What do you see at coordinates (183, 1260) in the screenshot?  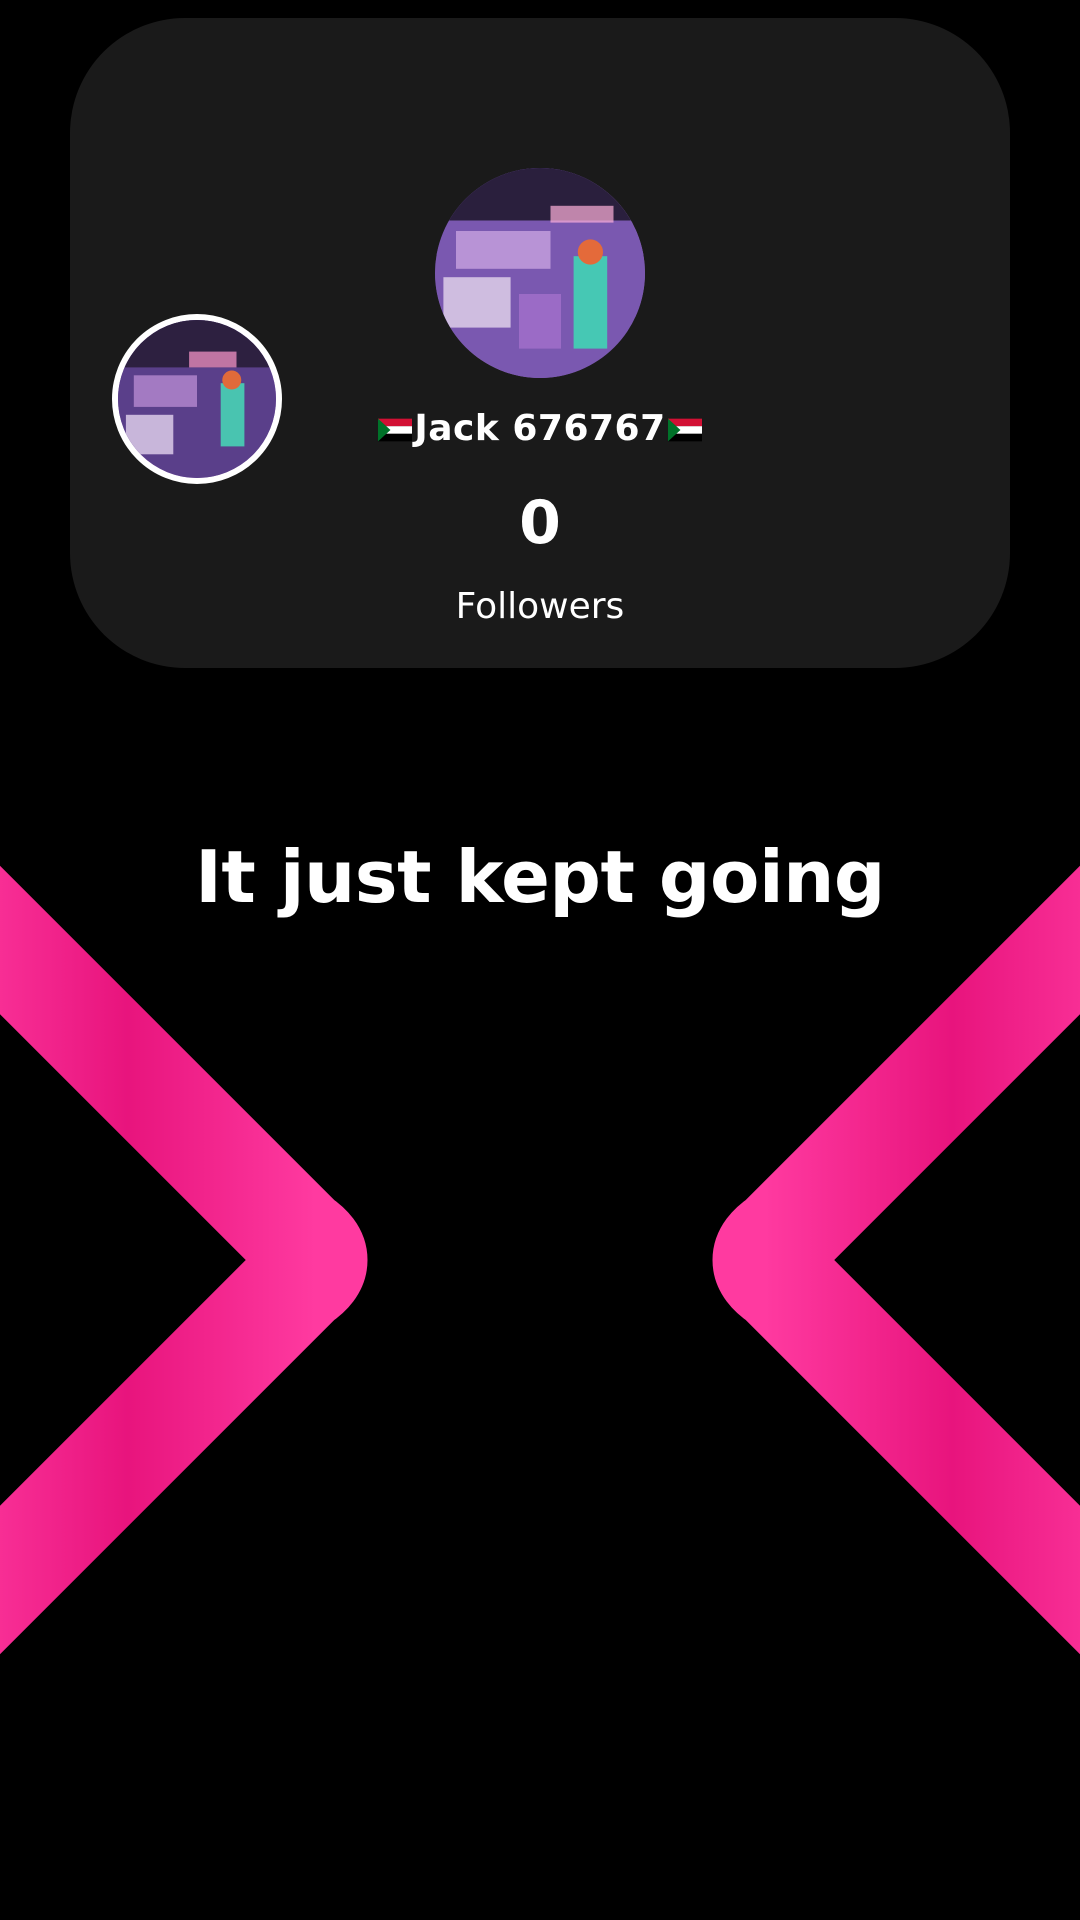 I see `left-bracket-shape` at bounding box center [183, 1260].